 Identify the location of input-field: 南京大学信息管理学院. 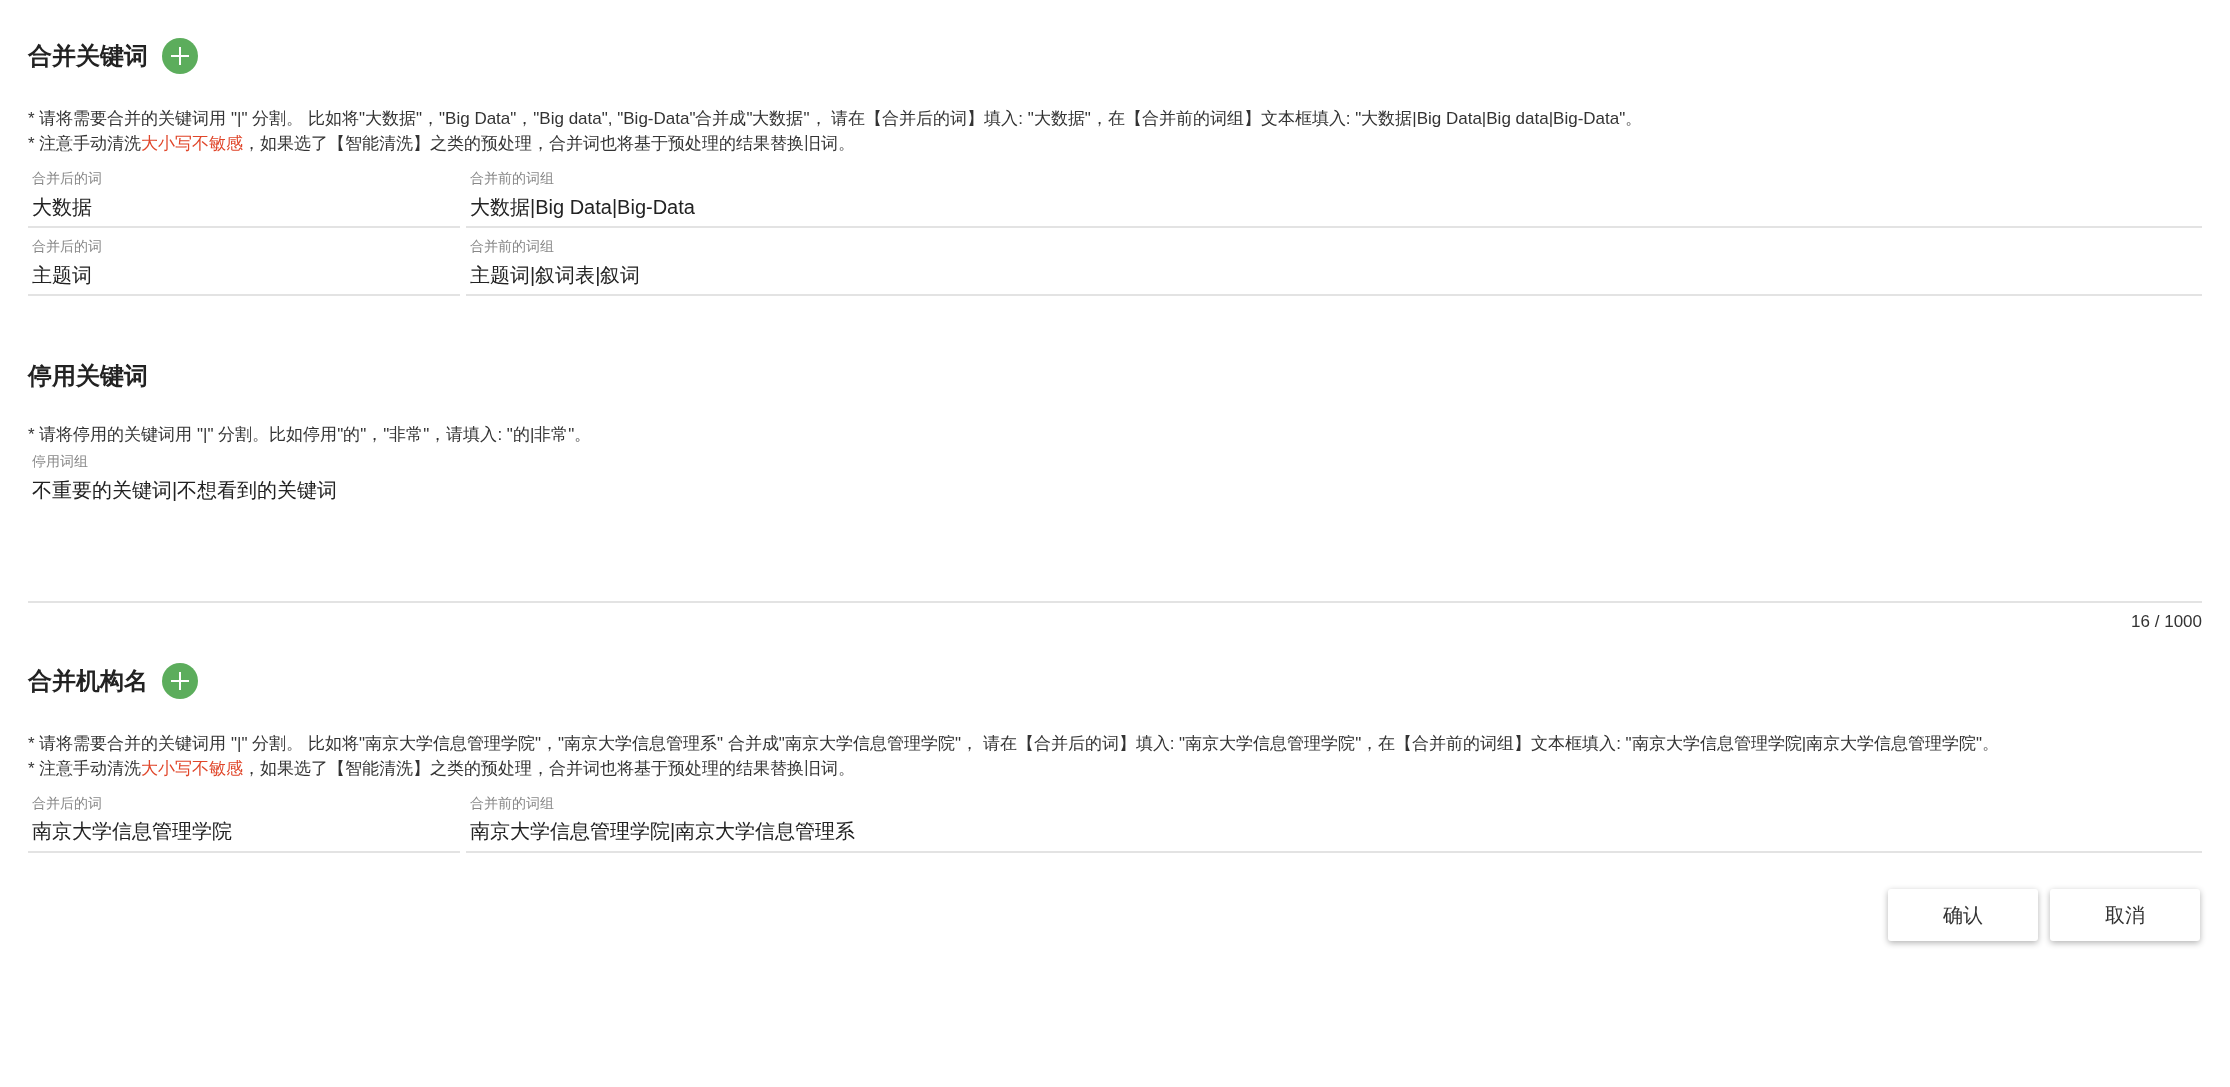
(244, 832).